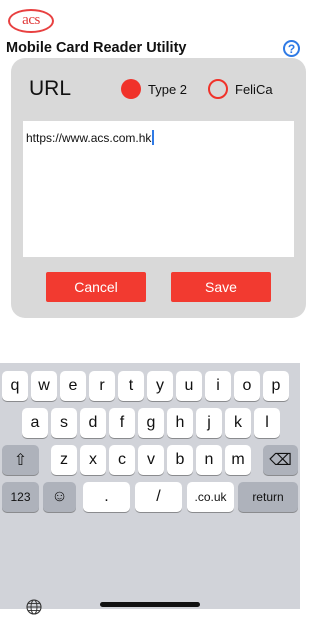  I want to click on shift-icon: ⇧, so click(20, 460).